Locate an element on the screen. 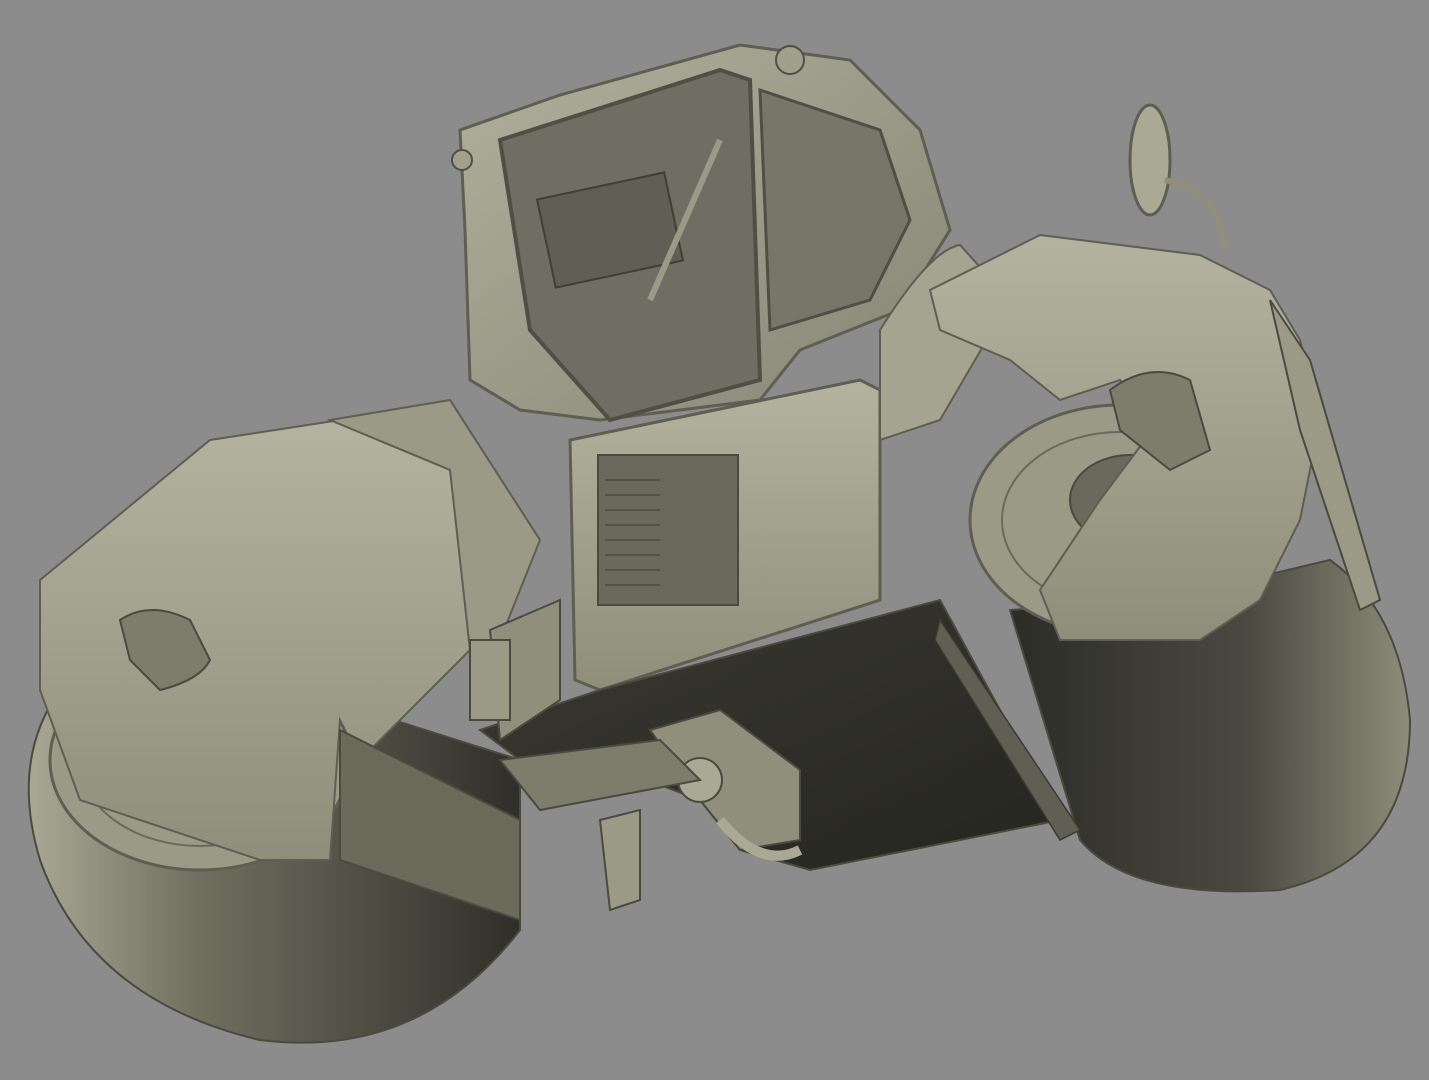  operator-cab is located at coordinates (701, 233).